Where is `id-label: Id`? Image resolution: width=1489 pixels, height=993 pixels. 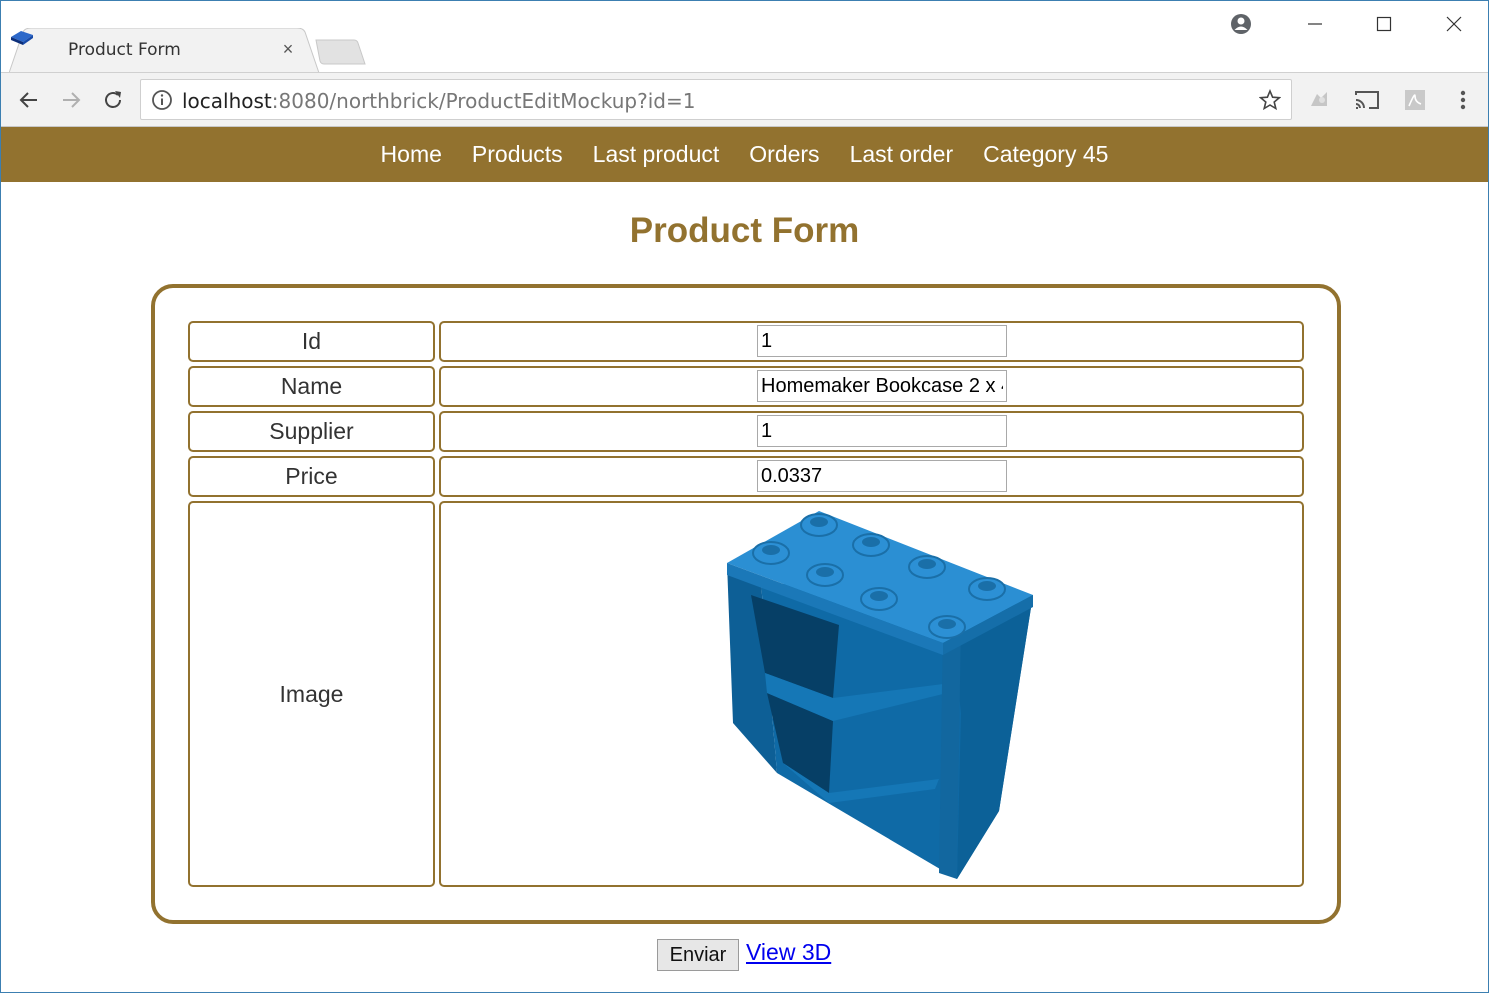
id-label: Id is located at coordinates (311, 341).